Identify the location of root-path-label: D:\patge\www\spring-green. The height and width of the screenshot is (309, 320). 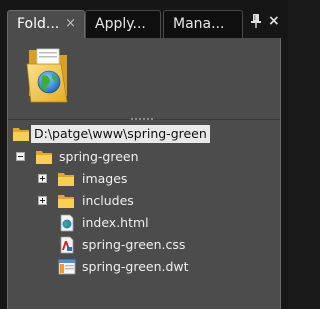
(120, 134).